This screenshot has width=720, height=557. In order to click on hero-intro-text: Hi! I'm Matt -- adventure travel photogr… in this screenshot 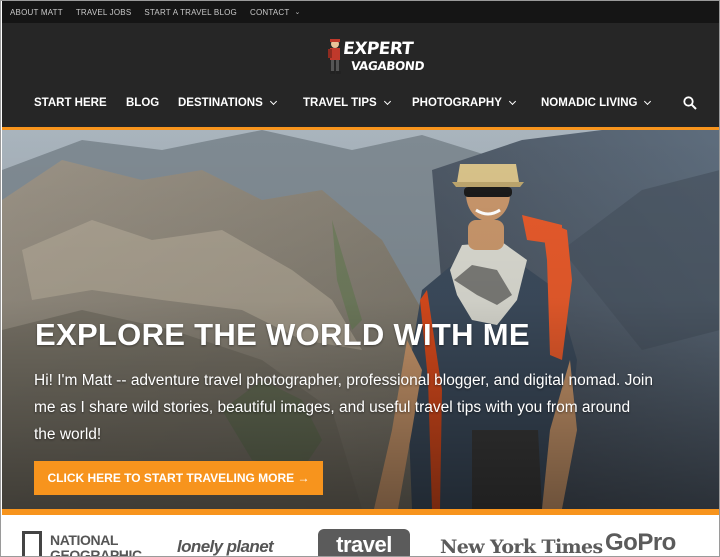, I will do `click(344, 407)`.